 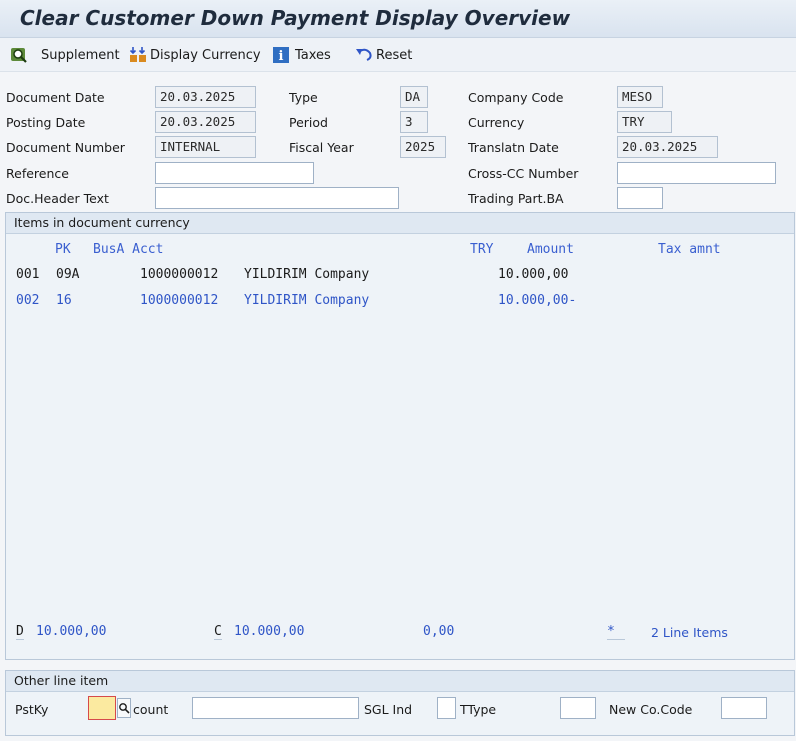 I want to click on row-posting-key: 09A, so click(x=68, y=274).